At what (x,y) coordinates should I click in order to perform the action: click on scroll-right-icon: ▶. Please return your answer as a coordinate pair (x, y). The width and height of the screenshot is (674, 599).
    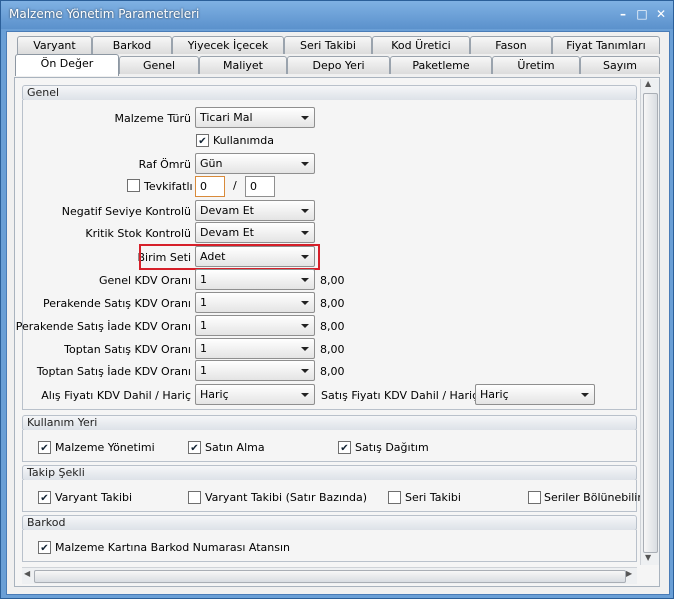
    Looking at the image, I should click on (629, 573).